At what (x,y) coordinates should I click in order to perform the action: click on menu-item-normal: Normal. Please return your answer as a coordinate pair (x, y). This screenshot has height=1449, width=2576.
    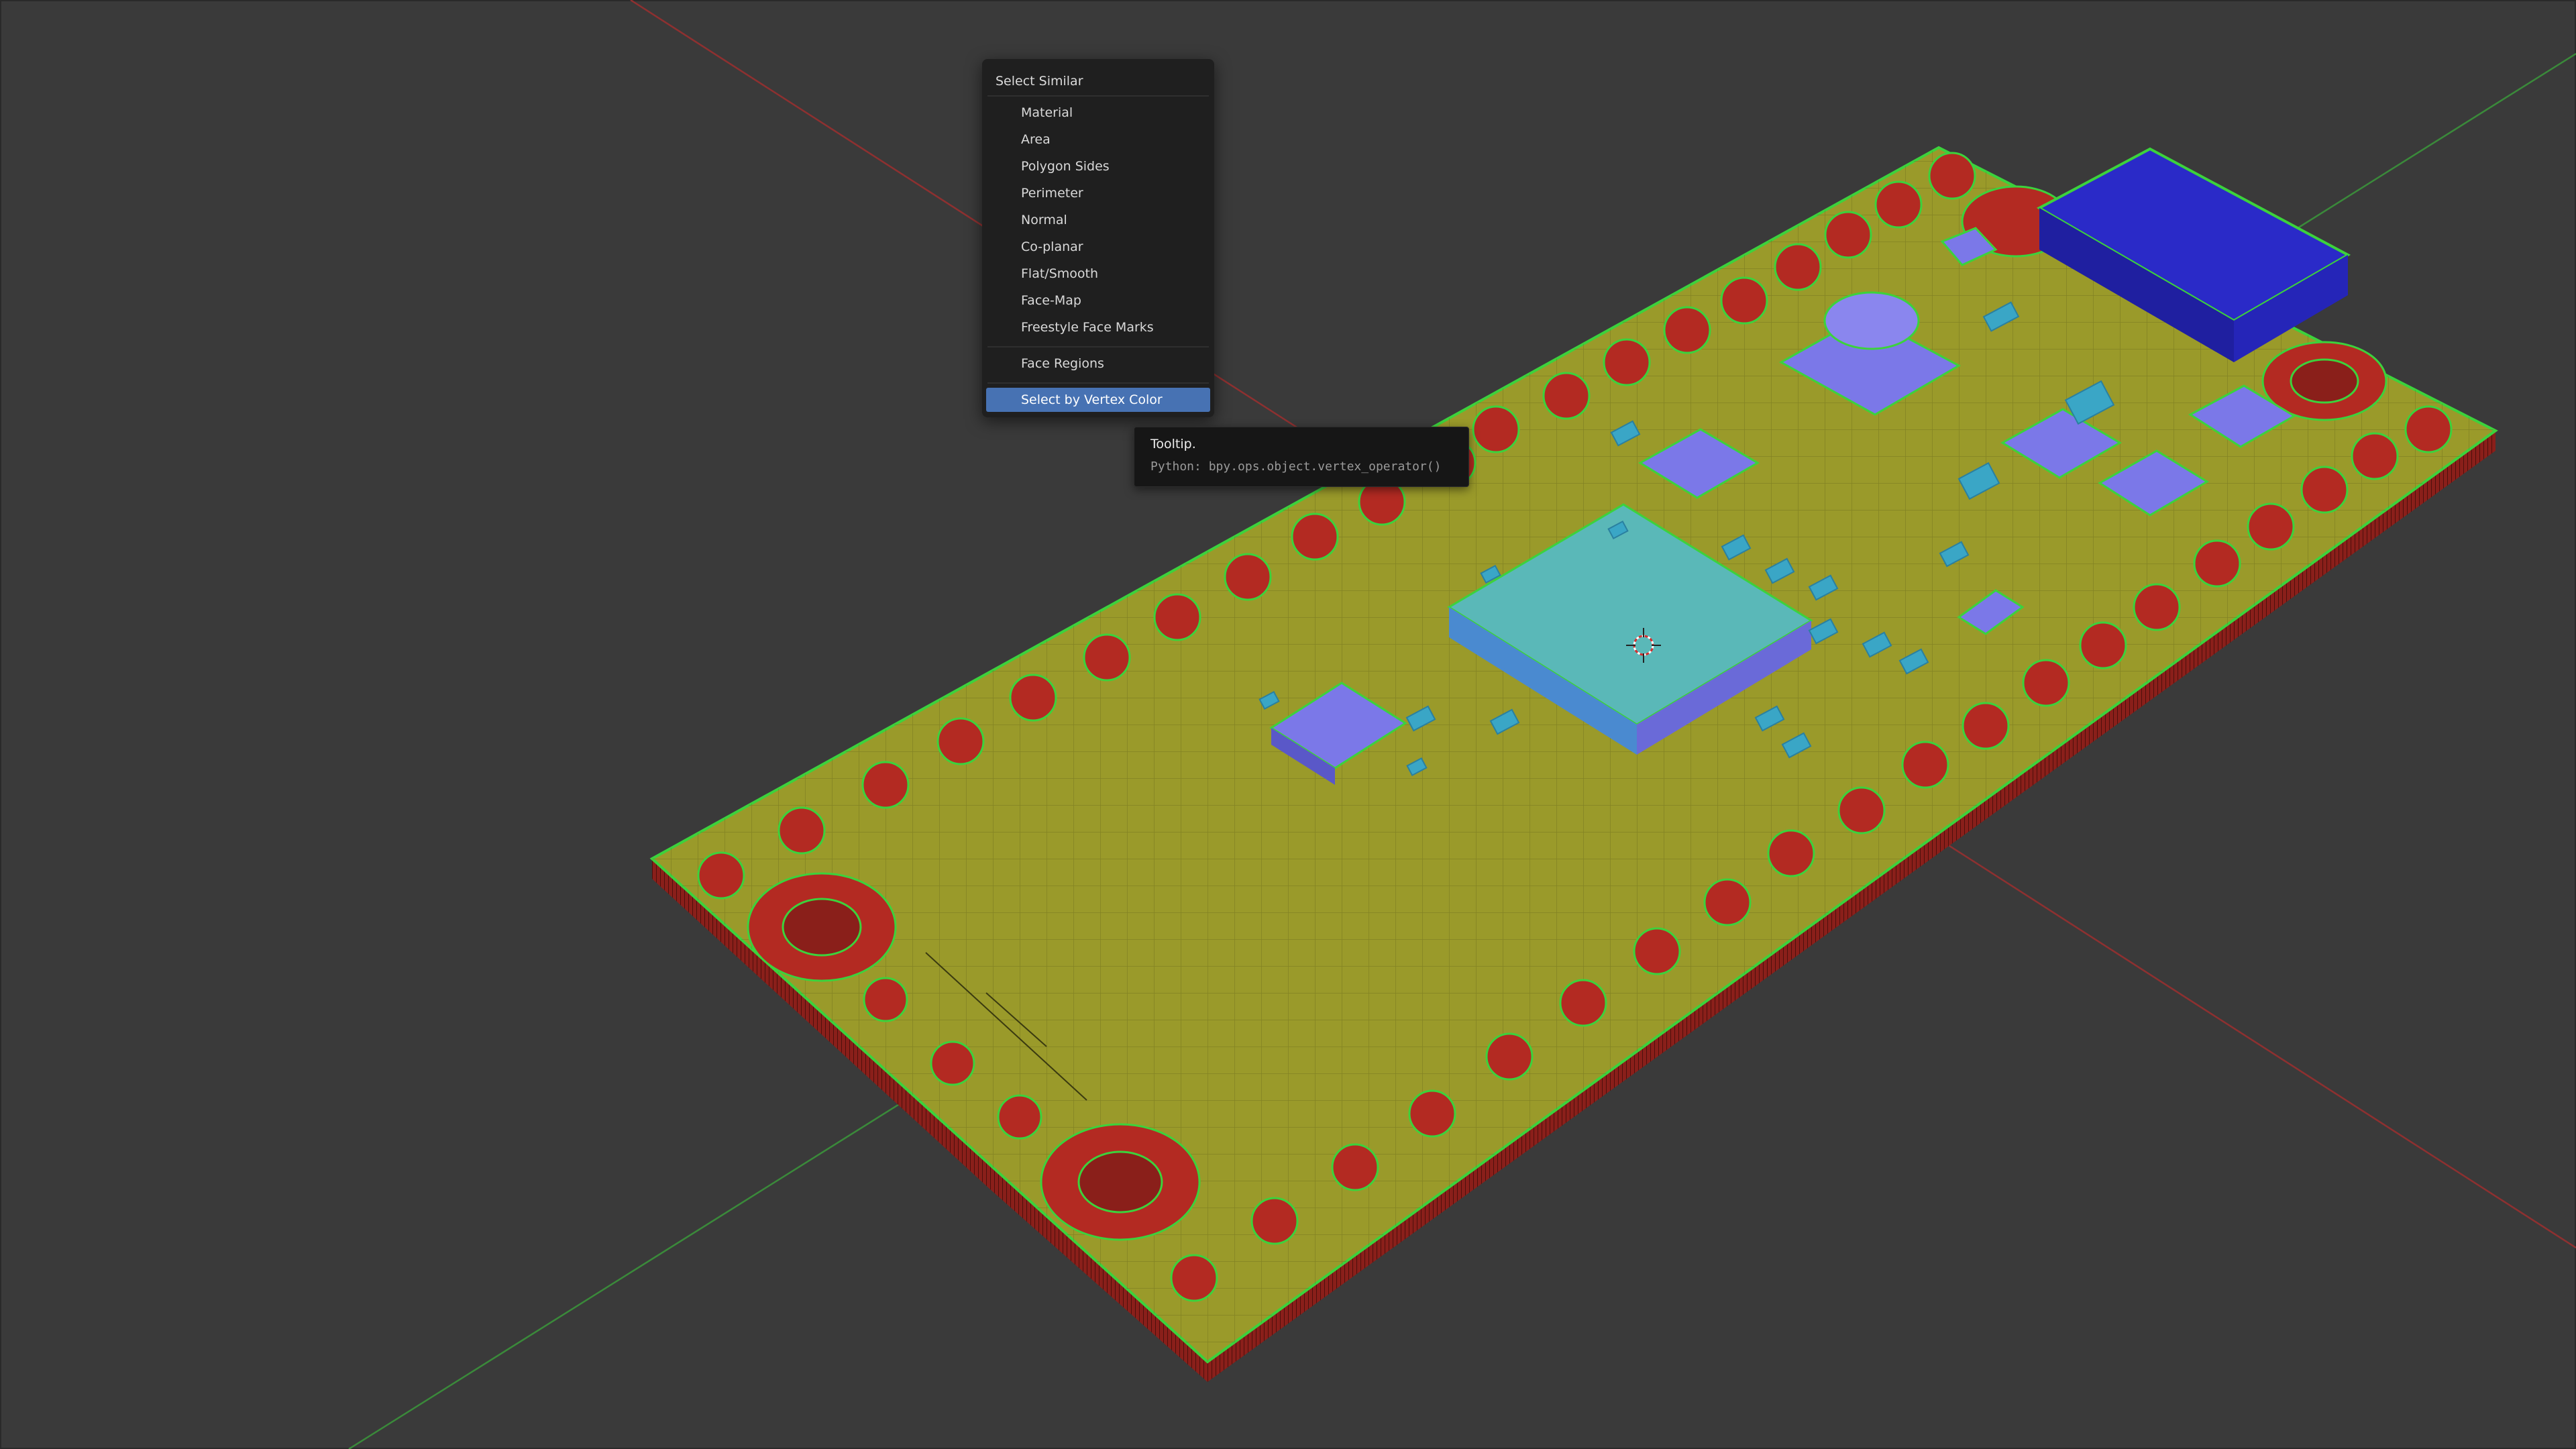
    Looking at the image, I should click on (1098, 220).